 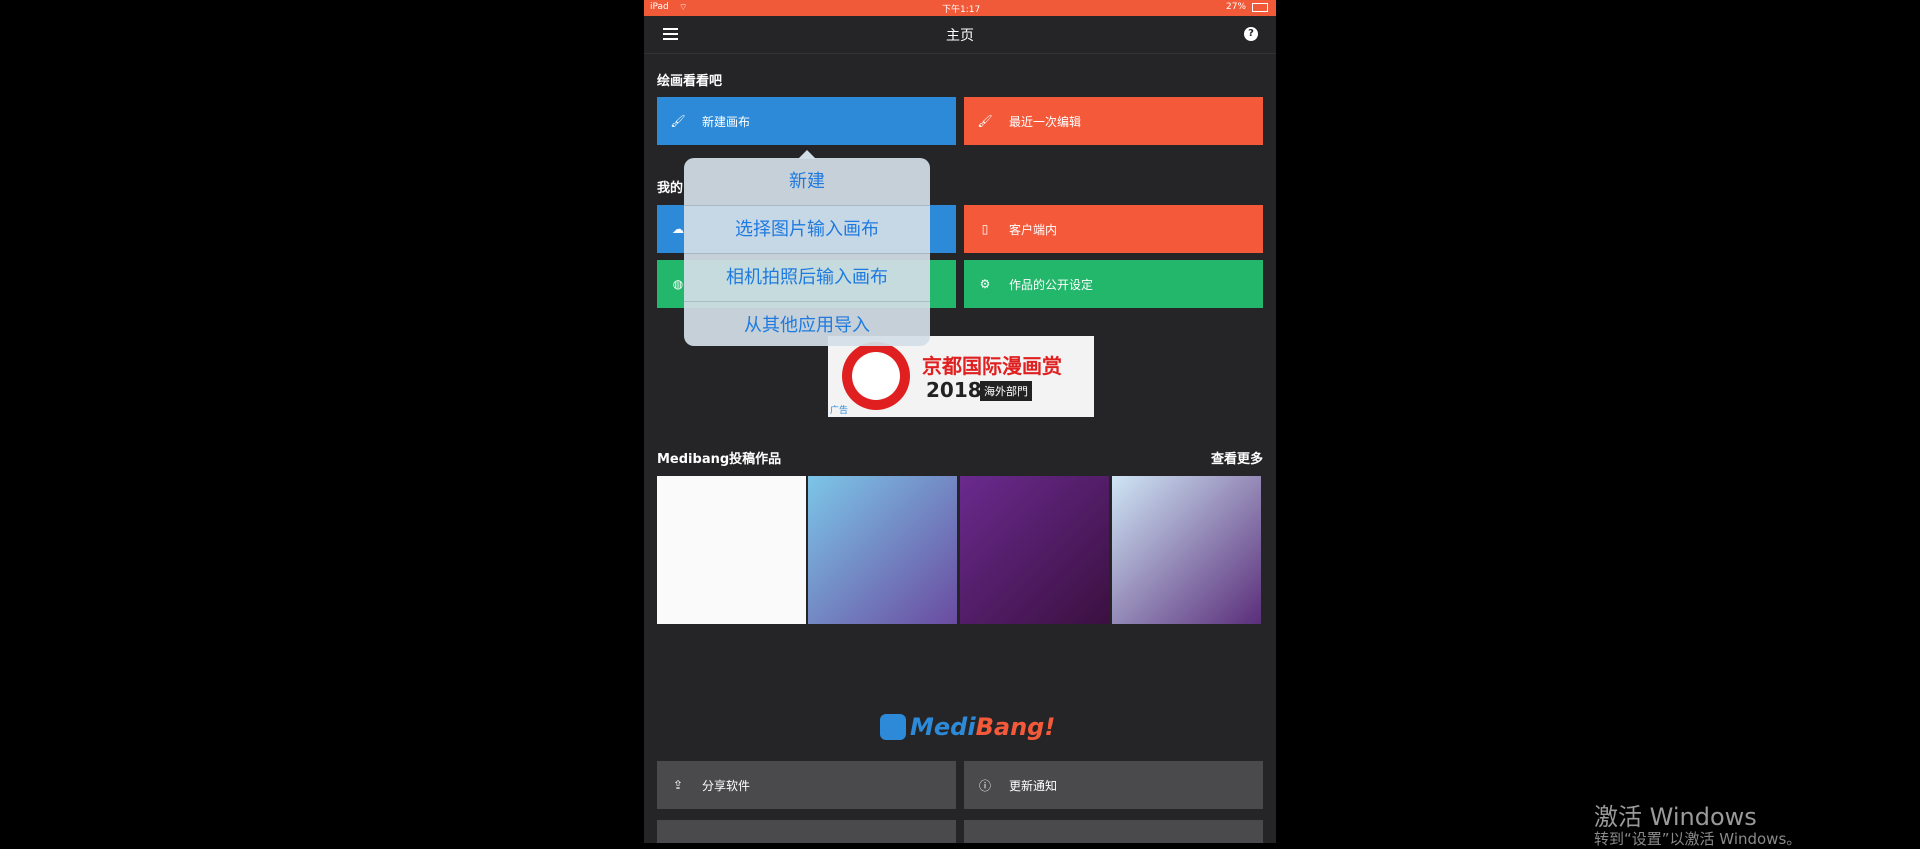 What do you see at coordinates (806, 121) in the screenshot?
I see `new-canvas-button: 🖌 新建画布` at bounding box center [806, 121].